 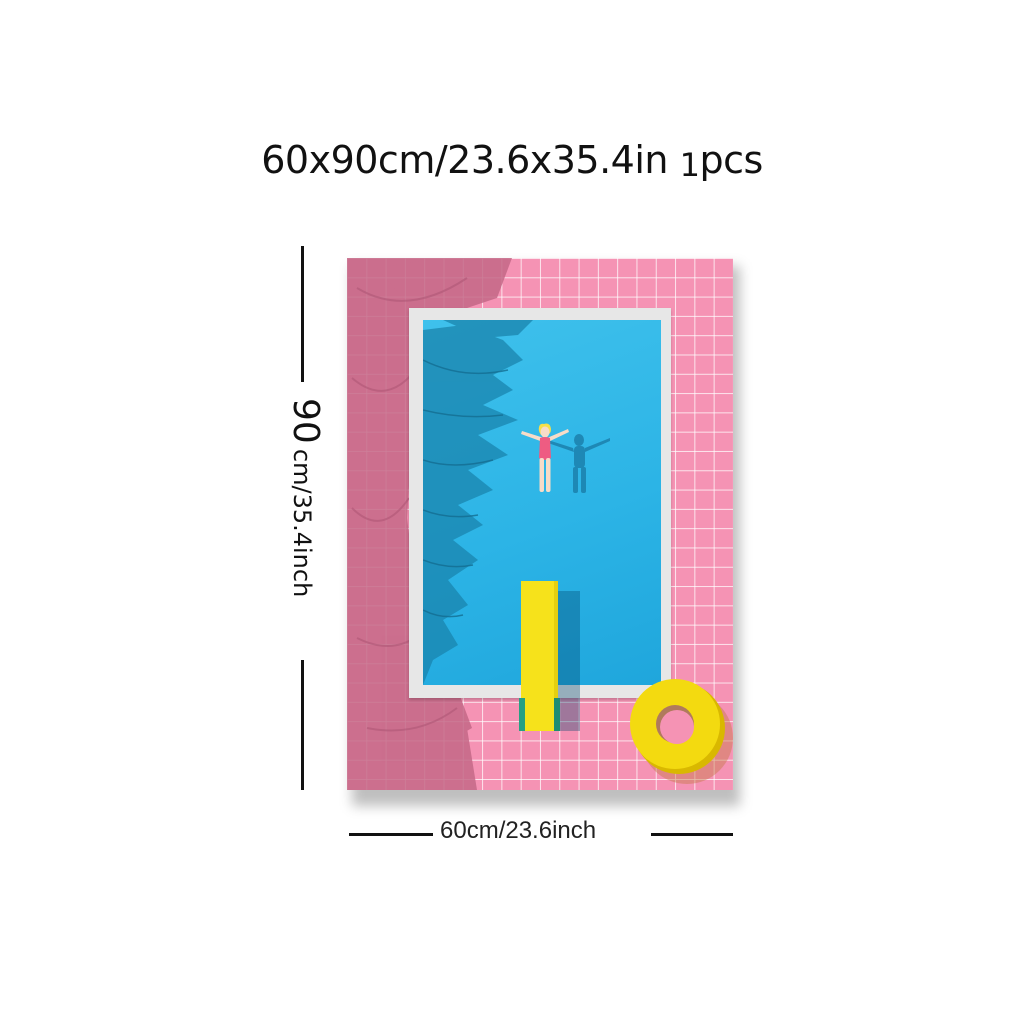 I want to click on diving-board-base-left, so click(x=522, y=714).